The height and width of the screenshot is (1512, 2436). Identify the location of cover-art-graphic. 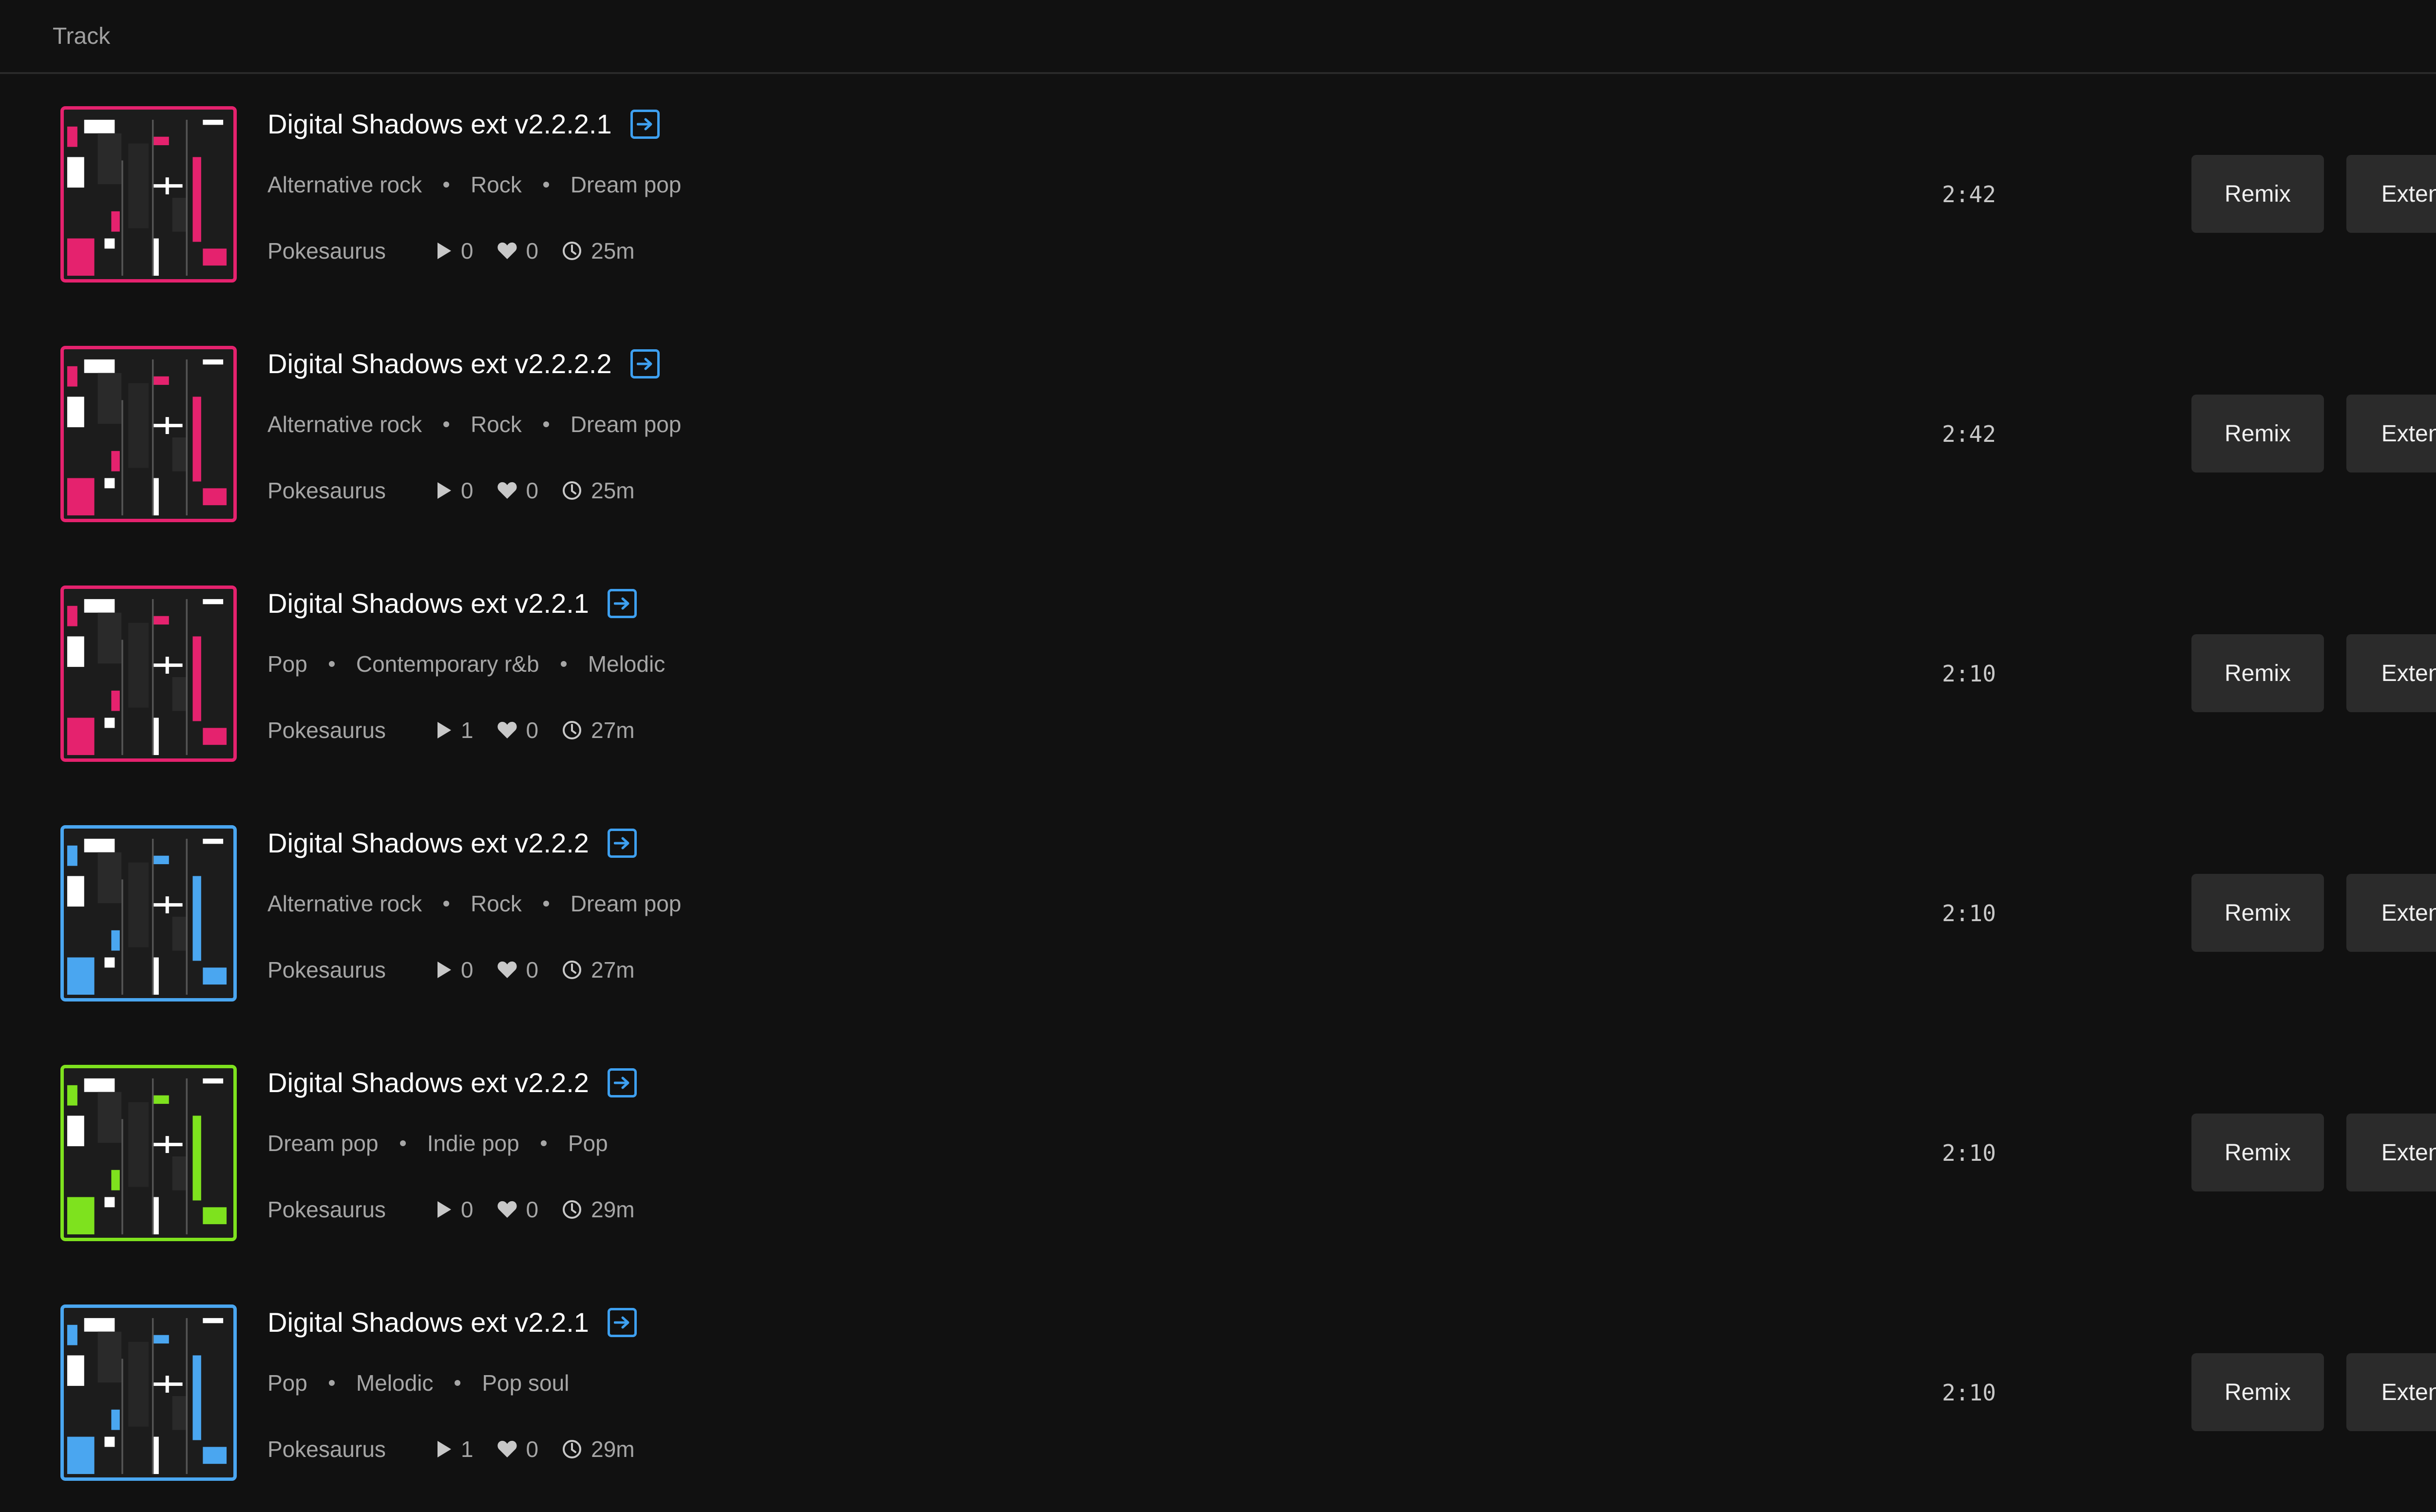
(148, 913).